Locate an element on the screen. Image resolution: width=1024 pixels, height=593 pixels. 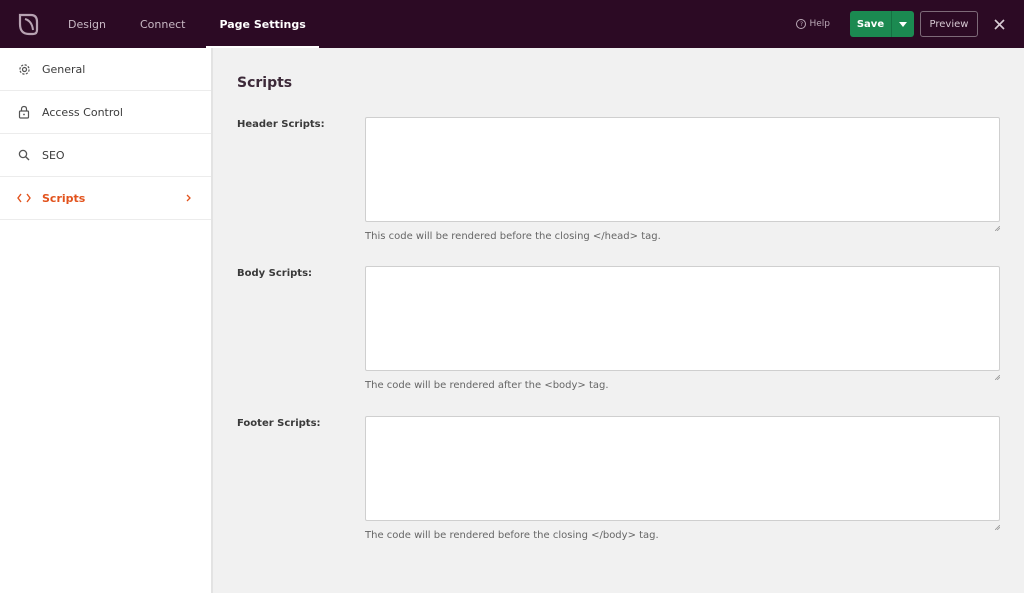
save-options-button is located at coordinates (902, 24).